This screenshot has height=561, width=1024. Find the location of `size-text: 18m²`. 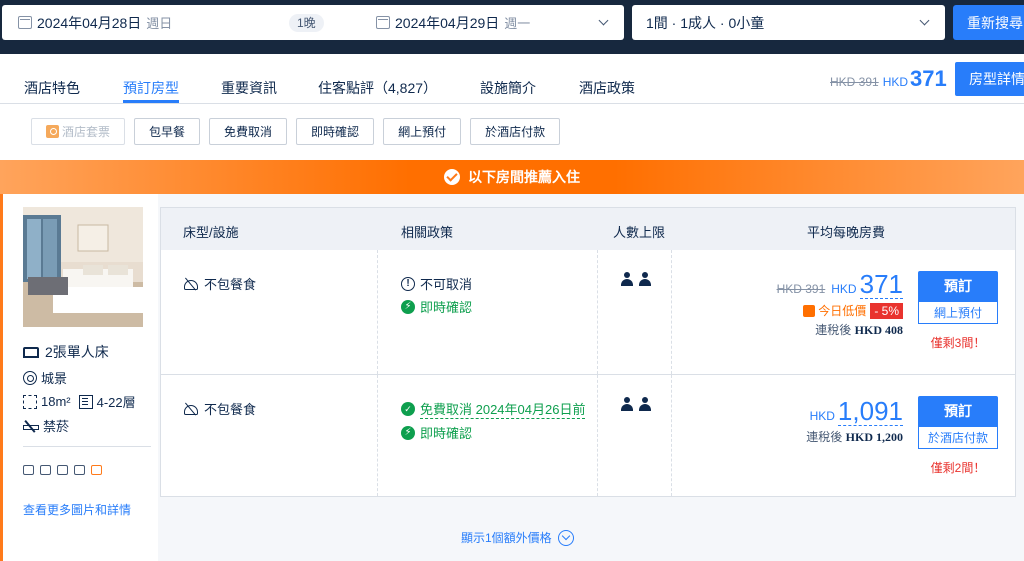

size-text: 18m² is located at coordinates (56, 401).